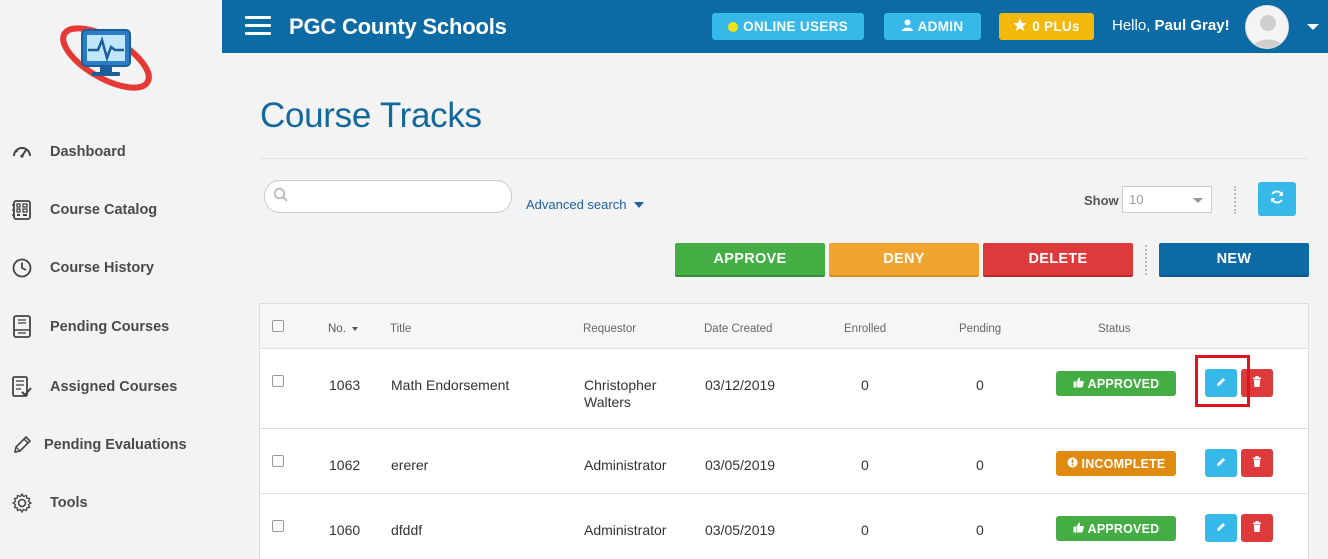 This screenshot has width=1328, height=559. I want to click on admin-button: ADMIN, so click(932, 26).